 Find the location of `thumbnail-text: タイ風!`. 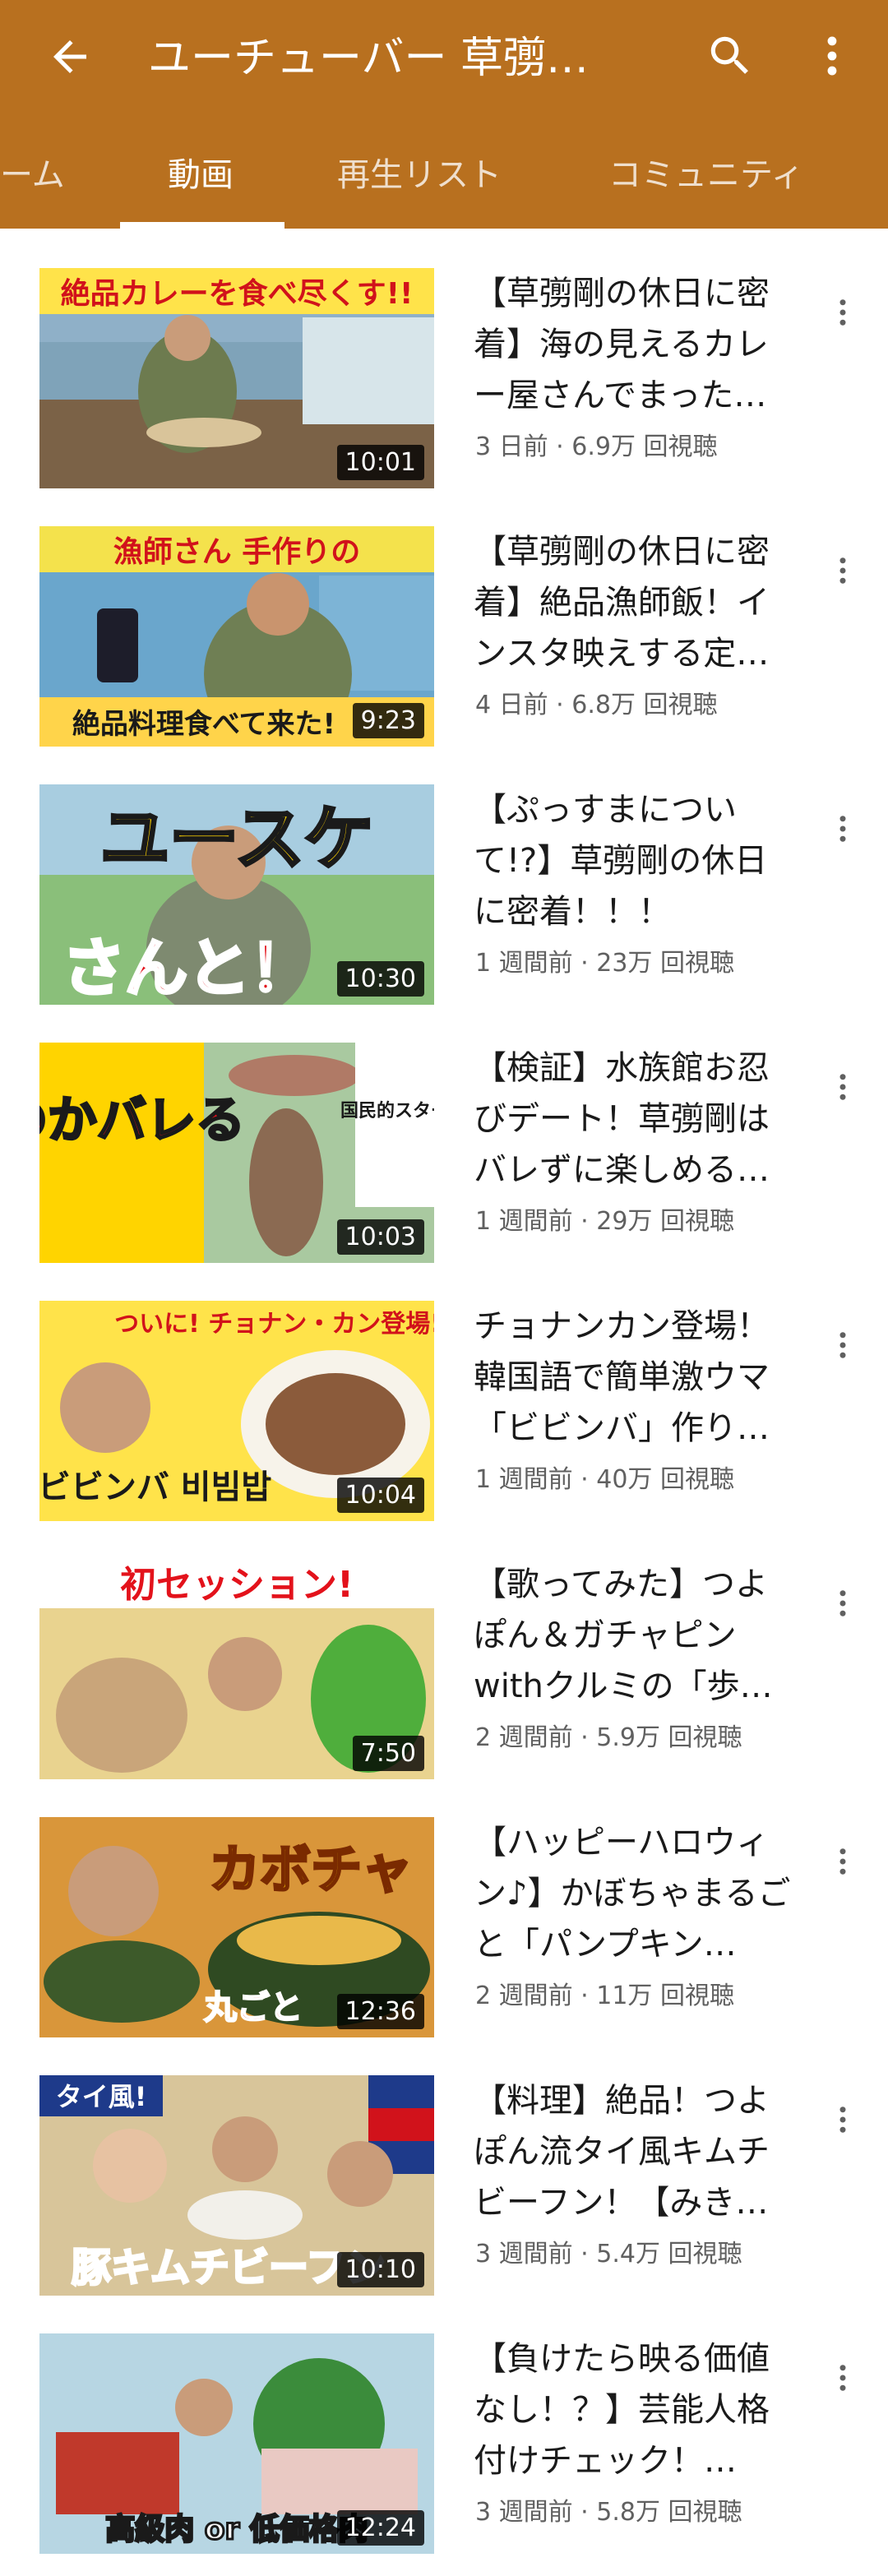

thumbnail-text: タイ風! is located at coordinates (101, 2096).